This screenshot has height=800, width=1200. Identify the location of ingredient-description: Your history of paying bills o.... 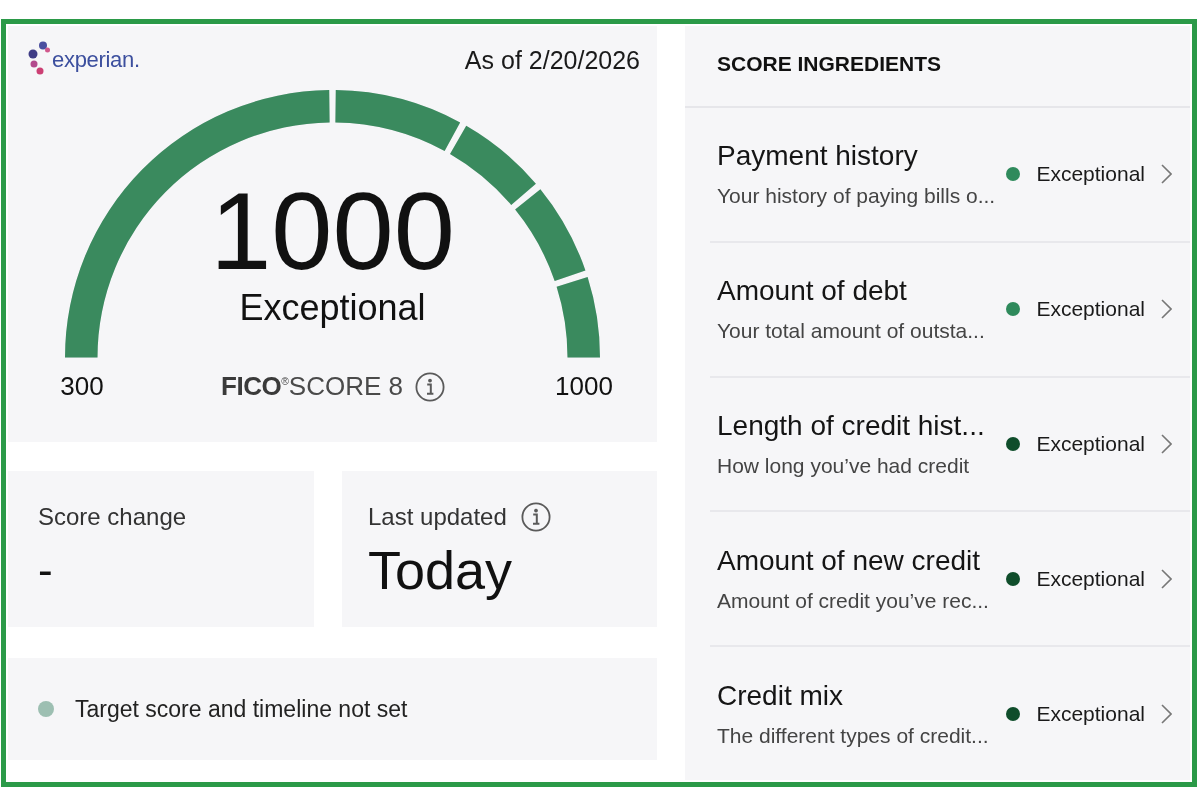
(856, 196).